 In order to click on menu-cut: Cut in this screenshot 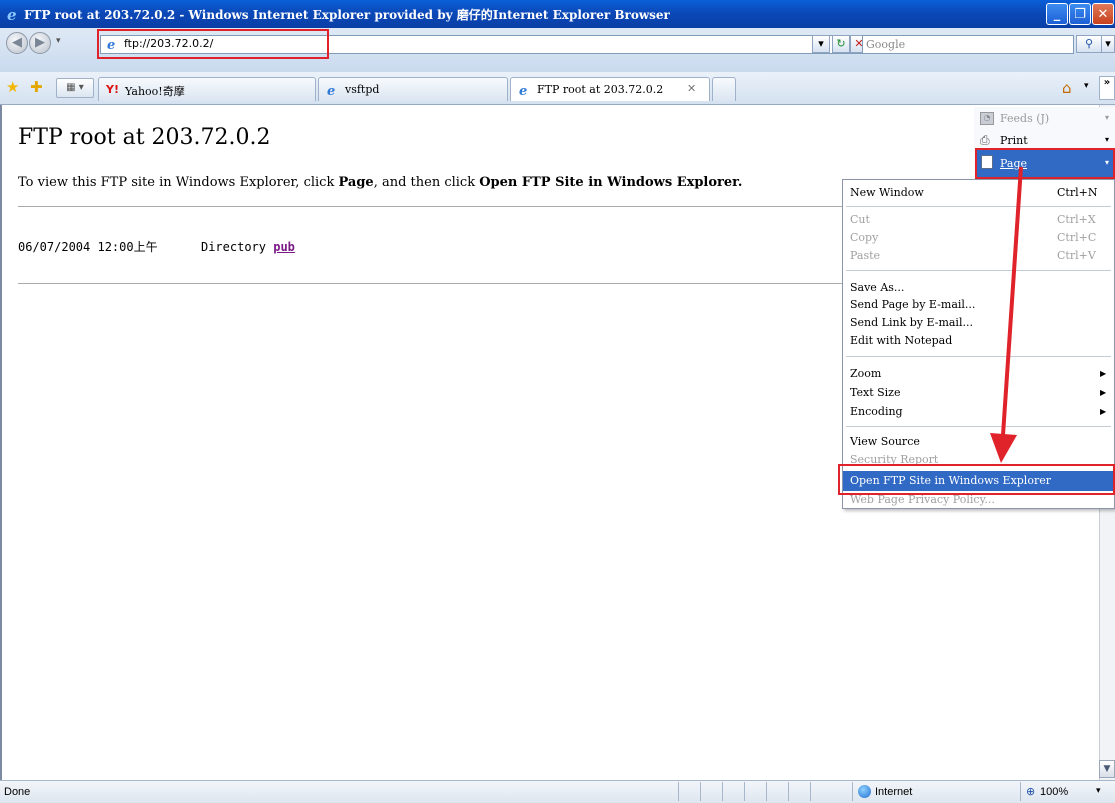, I will do `click(860, 219)`.